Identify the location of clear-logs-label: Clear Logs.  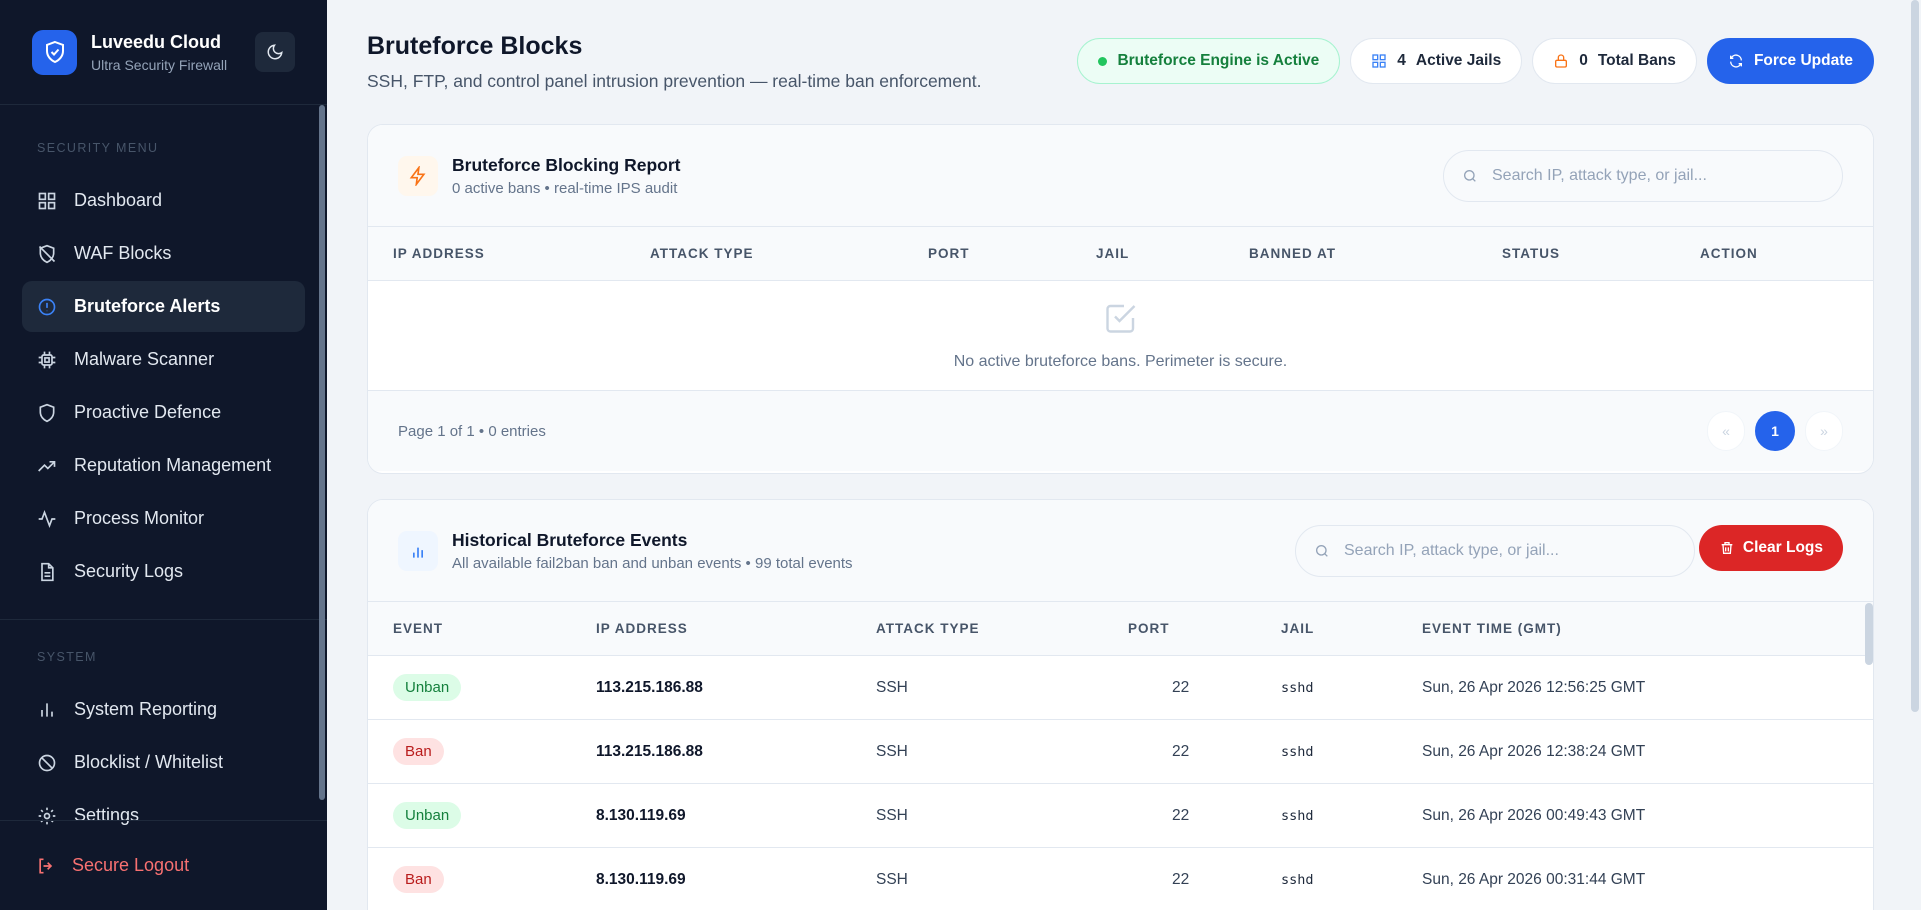
(1782, 547).